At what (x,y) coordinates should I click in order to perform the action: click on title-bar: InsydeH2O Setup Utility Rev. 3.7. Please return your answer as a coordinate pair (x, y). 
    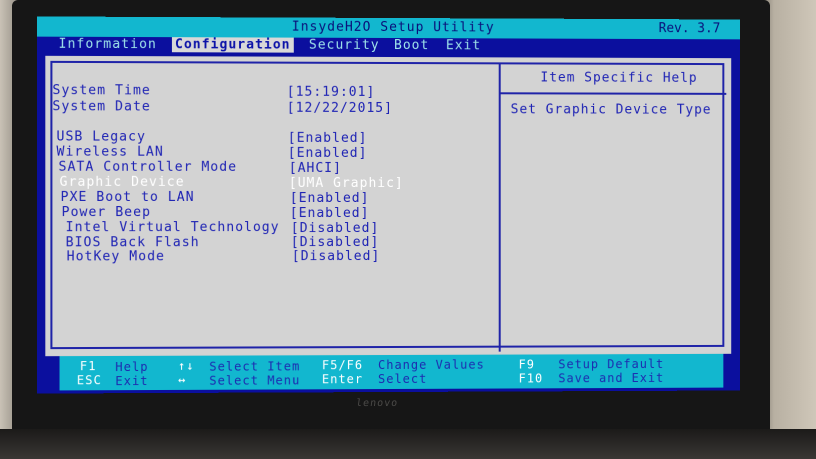
    Looking at the image, I should click on (389, 28).